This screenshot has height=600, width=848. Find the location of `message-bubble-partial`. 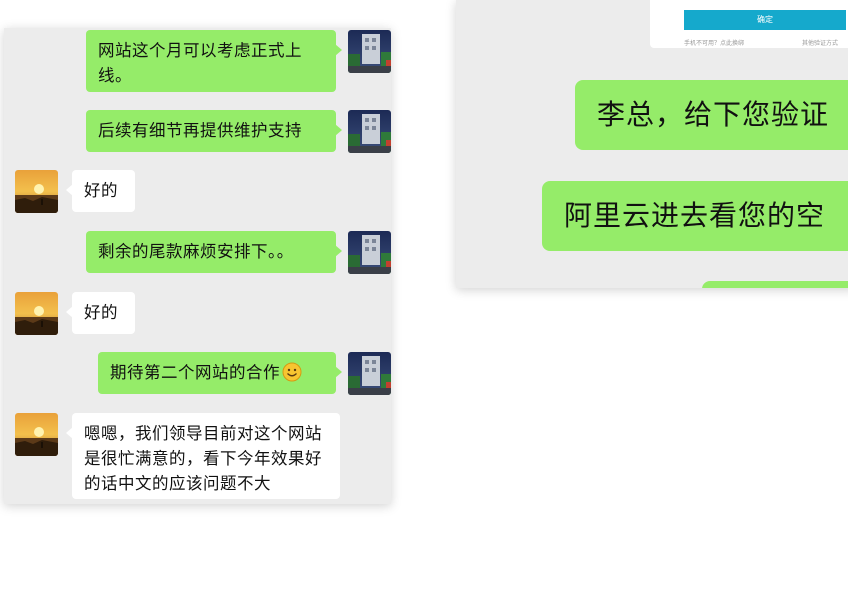

message-bubble-partial is located at coordinates (775, 284).